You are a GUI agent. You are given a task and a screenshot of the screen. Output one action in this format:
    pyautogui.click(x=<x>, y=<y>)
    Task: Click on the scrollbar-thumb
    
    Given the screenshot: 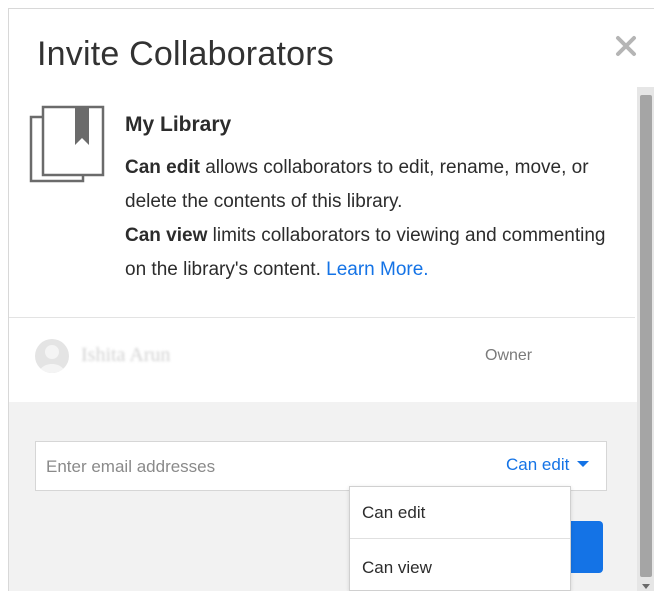 What is the action you would take?
    pyautogui.click(x=646, y=336)
    